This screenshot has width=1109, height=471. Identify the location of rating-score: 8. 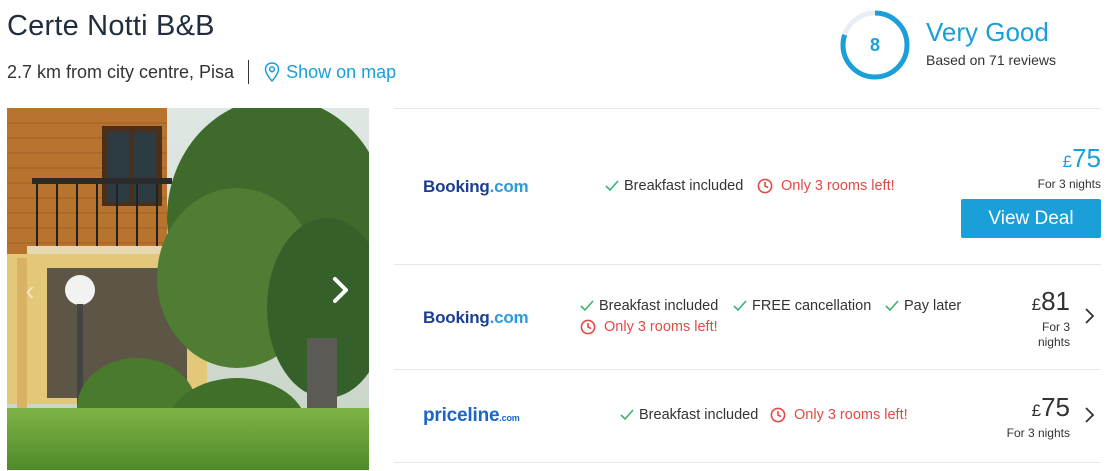
(874, 44).